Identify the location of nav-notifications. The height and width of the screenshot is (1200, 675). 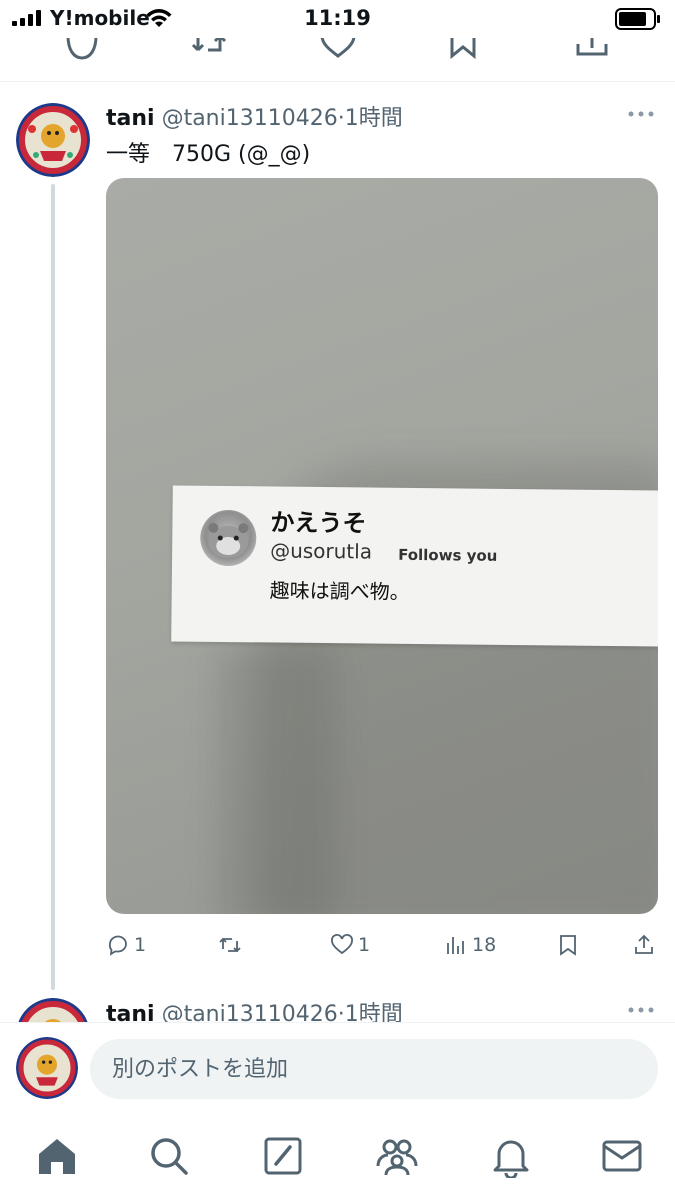
(511, 1157).